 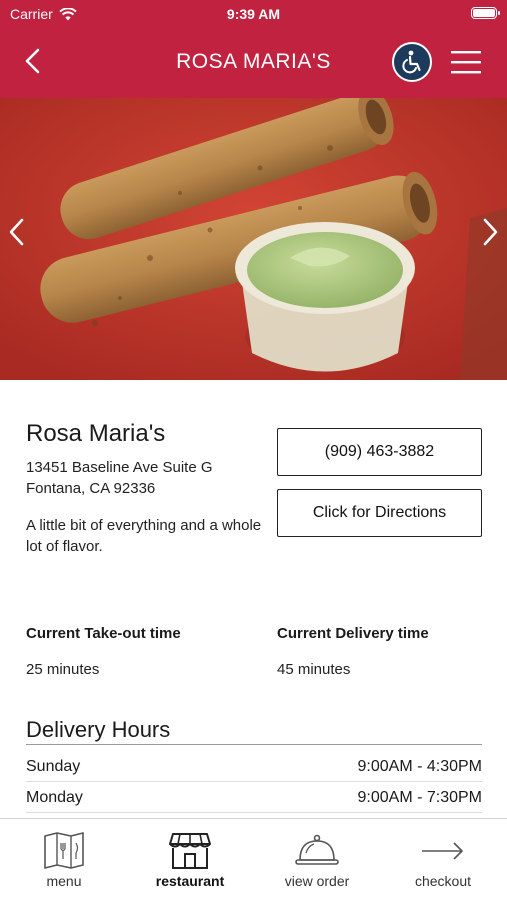 What do you see at coordinates (54, 797) in the screenshot?
I see `hours-day: Monday` at bounding box center [54, 797].